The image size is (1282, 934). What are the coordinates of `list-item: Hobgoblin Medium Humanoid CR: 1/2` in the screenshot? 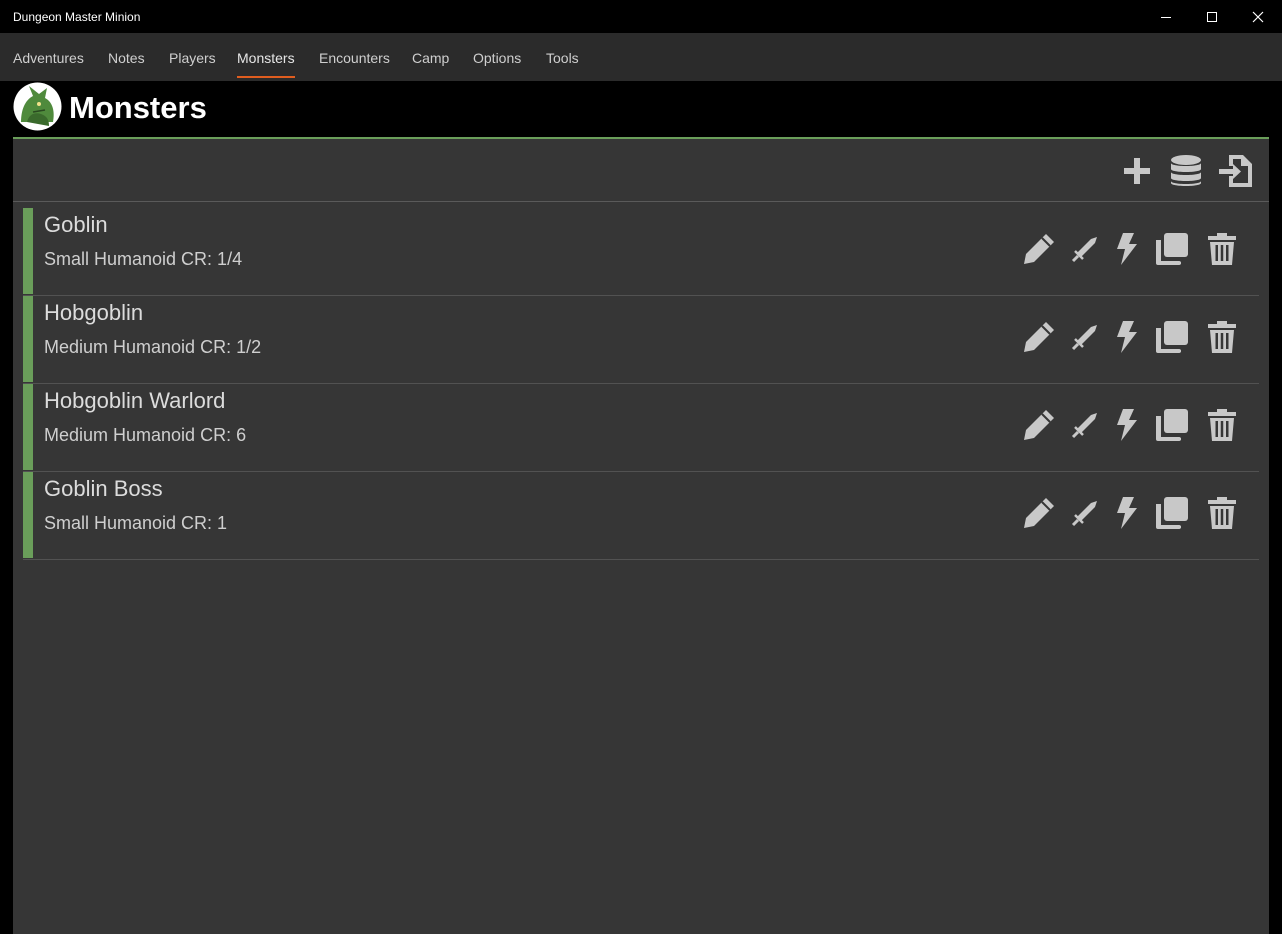 It's located at (641, 340).